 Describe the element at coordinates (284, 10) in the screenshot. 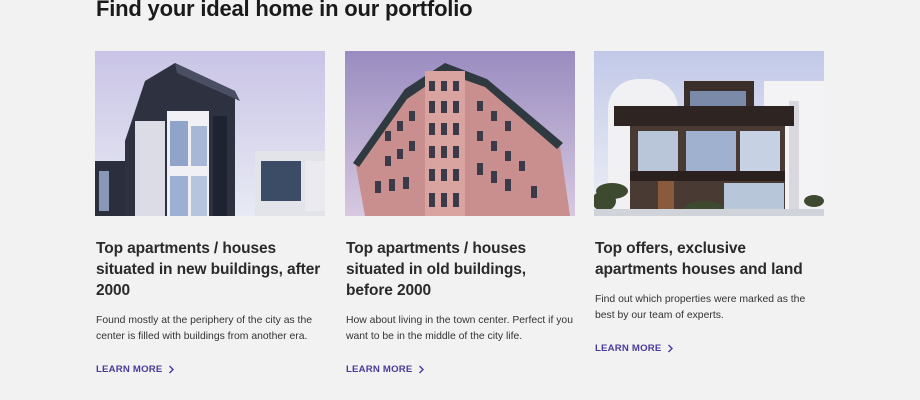

I see `section-title: Find your ideal home in our portfolio` at that location.